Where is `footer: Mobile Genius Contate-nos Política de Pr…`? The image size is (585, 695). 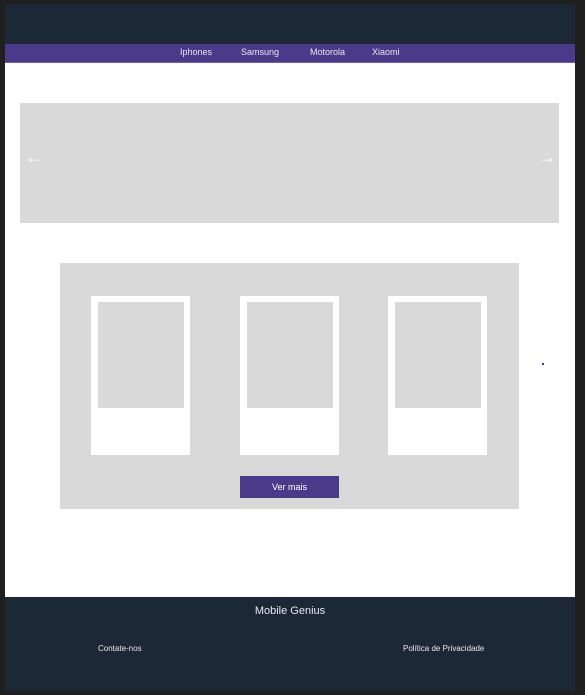 footer: Mobile Genius Contate-nos Política de Pr… is located at coordinates (290, 644).